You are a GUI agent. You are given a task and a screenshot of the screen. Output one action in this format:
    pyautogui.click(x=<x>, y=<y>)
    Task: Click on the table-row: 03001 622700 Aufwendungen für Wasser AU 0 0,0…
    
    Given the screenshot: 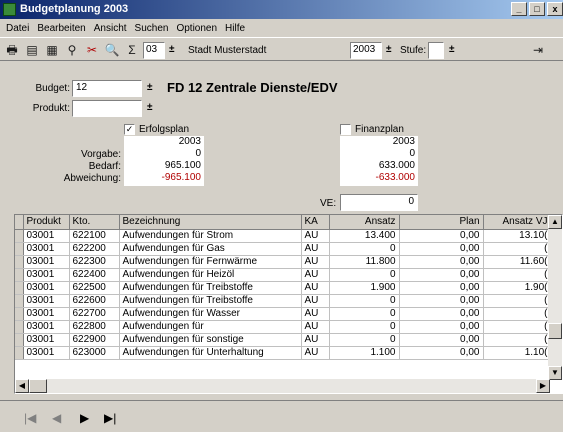 What is the action you would take?
    pyautogui.click(x=283, y=314)
    